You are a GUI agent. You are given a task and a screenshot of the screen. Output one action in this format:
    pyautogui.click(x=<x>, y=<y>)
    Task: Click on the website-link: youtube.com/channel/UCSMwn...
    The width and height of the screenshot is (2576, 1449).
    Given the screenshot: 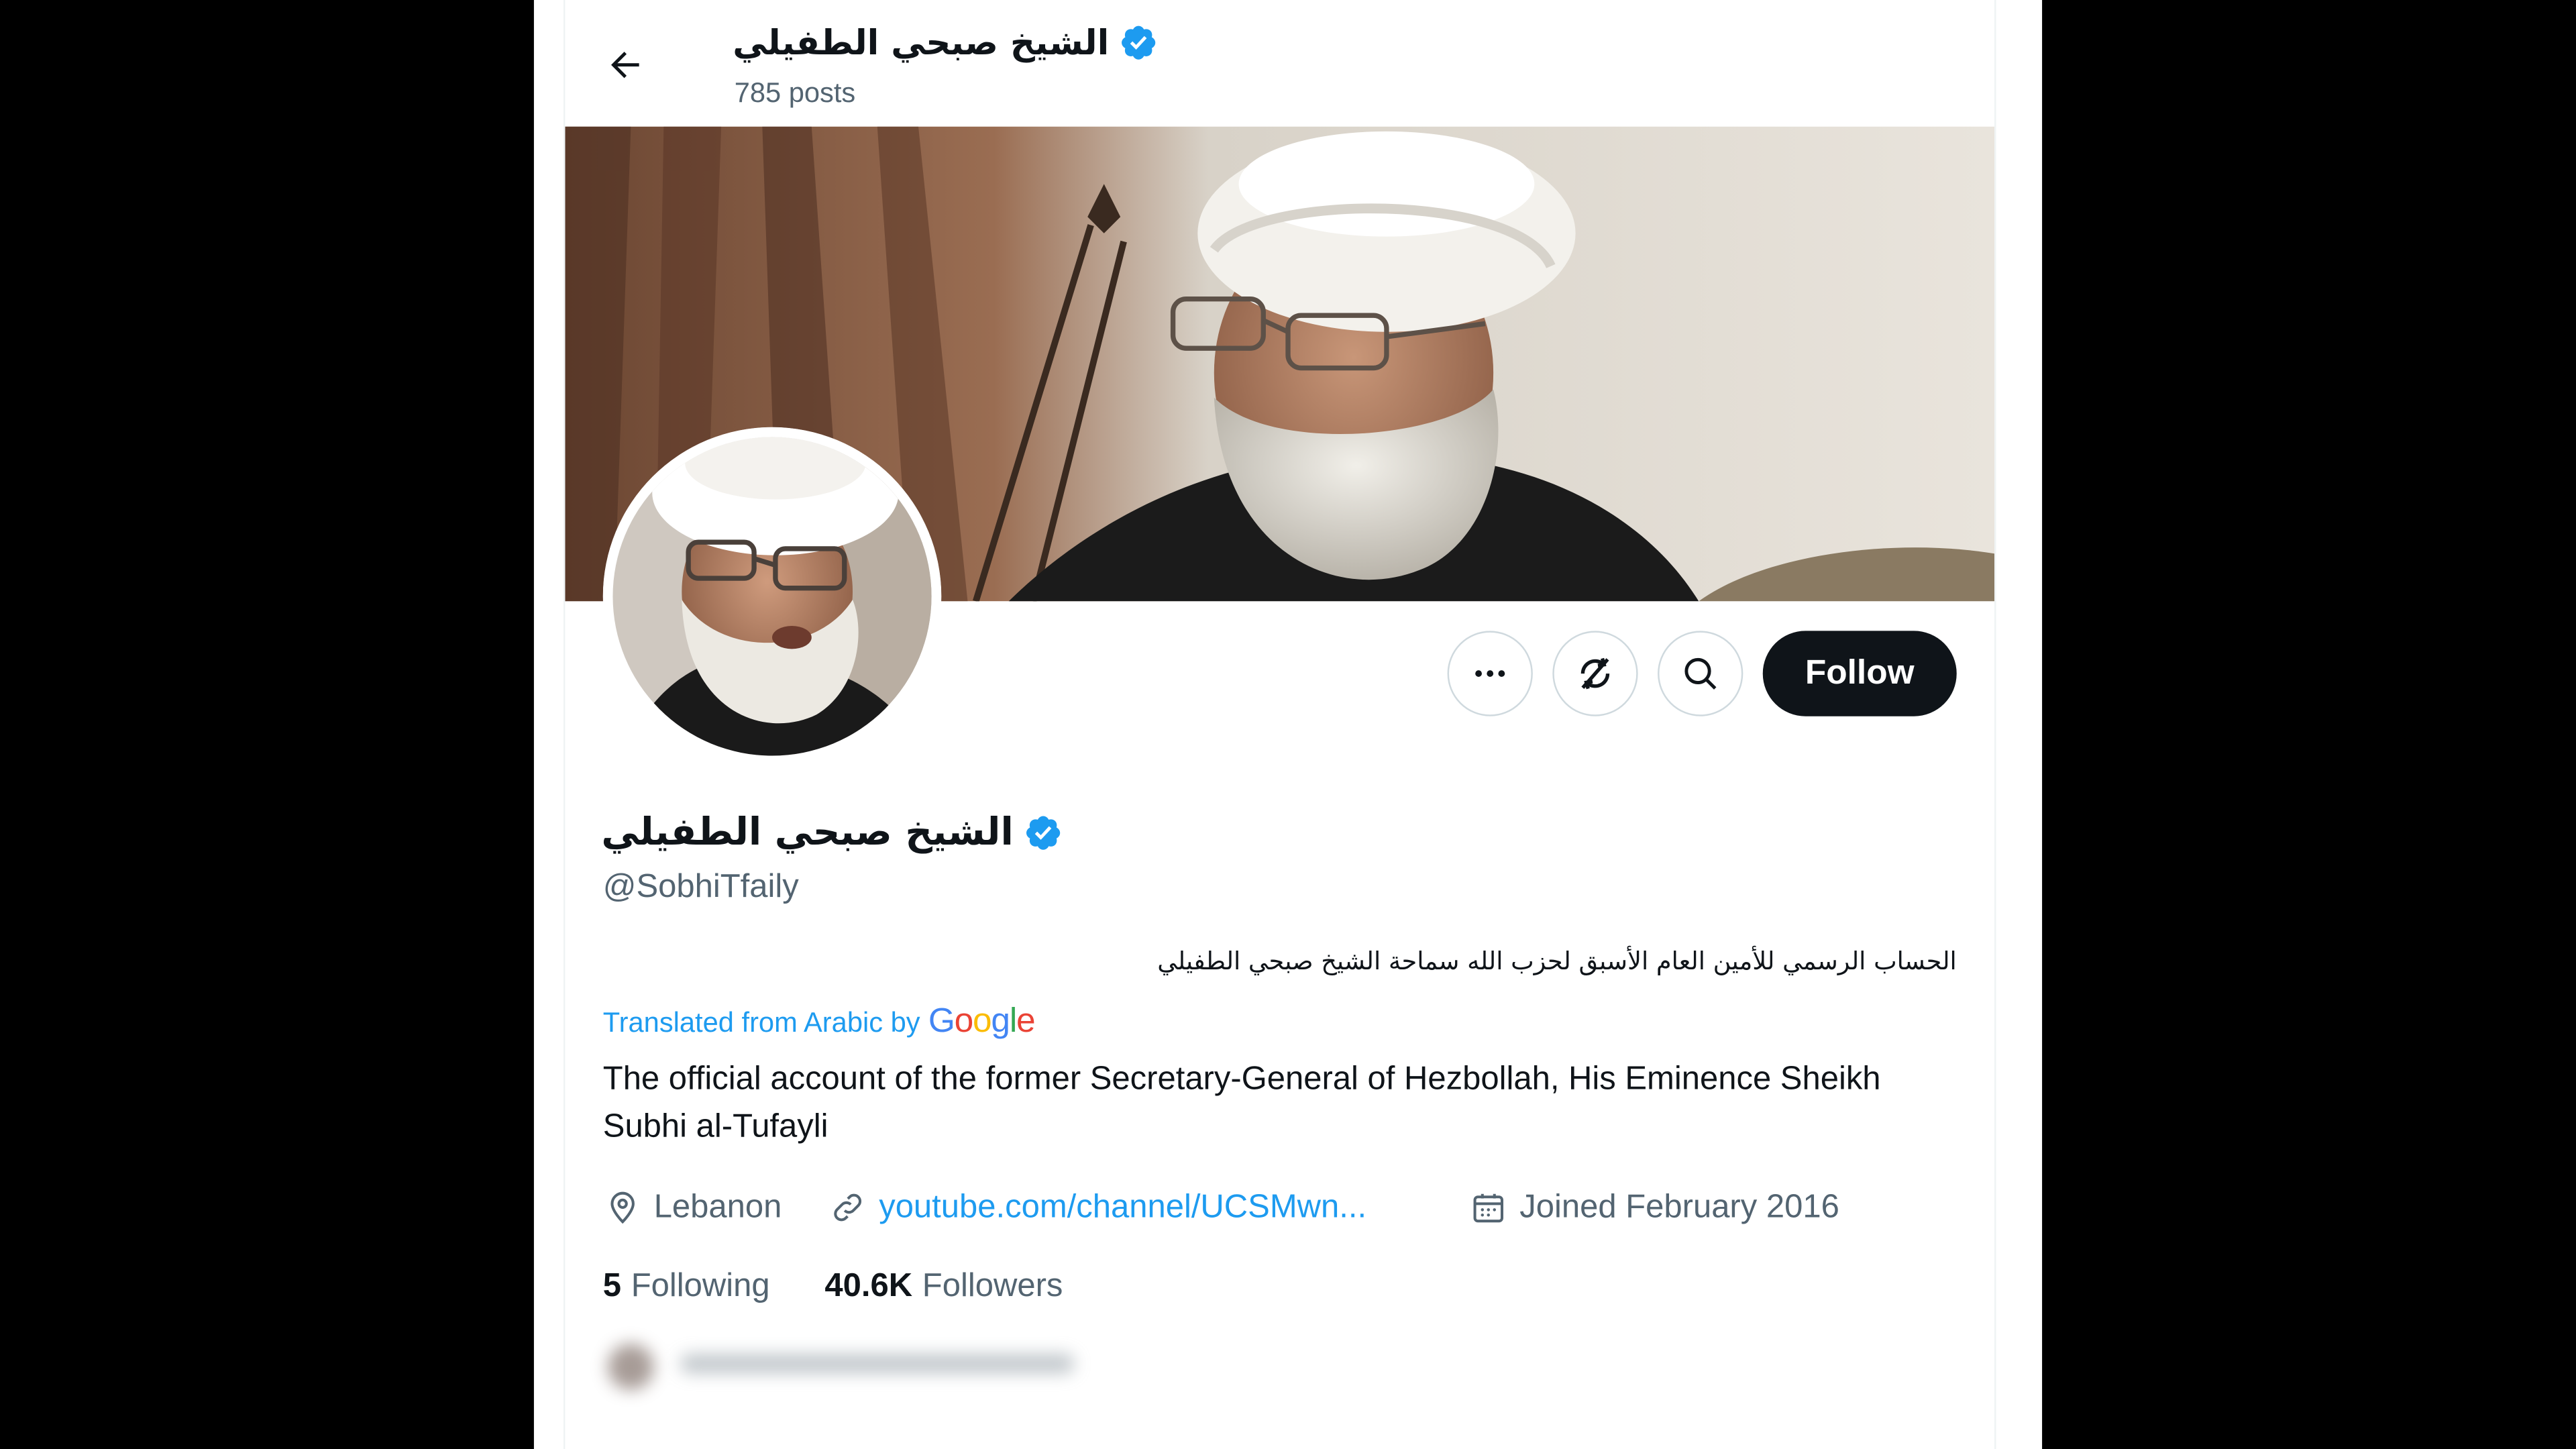 What is the action you would take?
    pyautogui.click(x=1122, y=1207)
    